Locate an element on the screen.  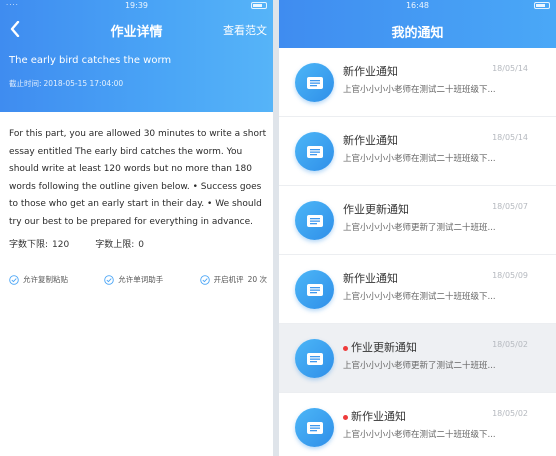
deadline: 截止时间: 2018-05-15 17:04:00 is located at coordinates (66, 83).